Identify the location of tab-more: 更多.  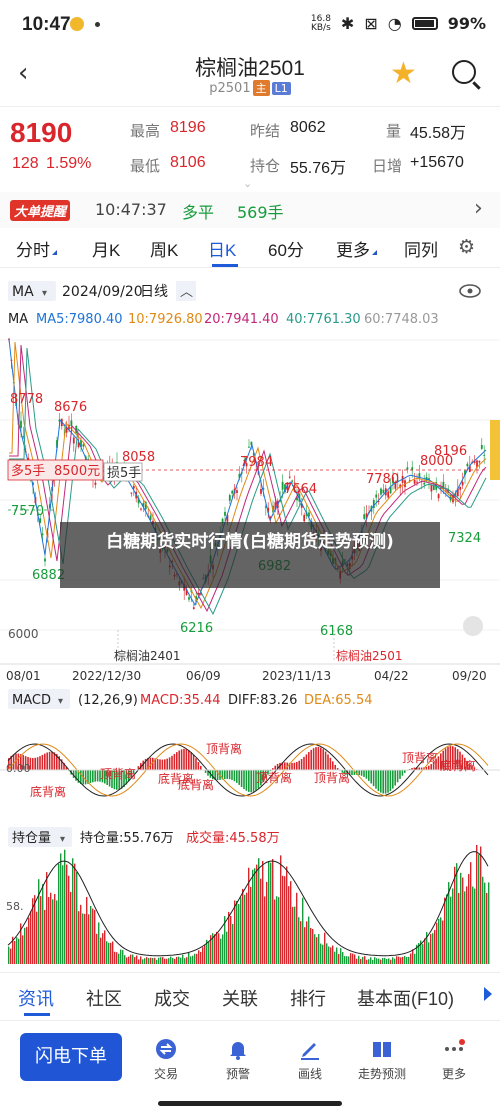
(353, 248).